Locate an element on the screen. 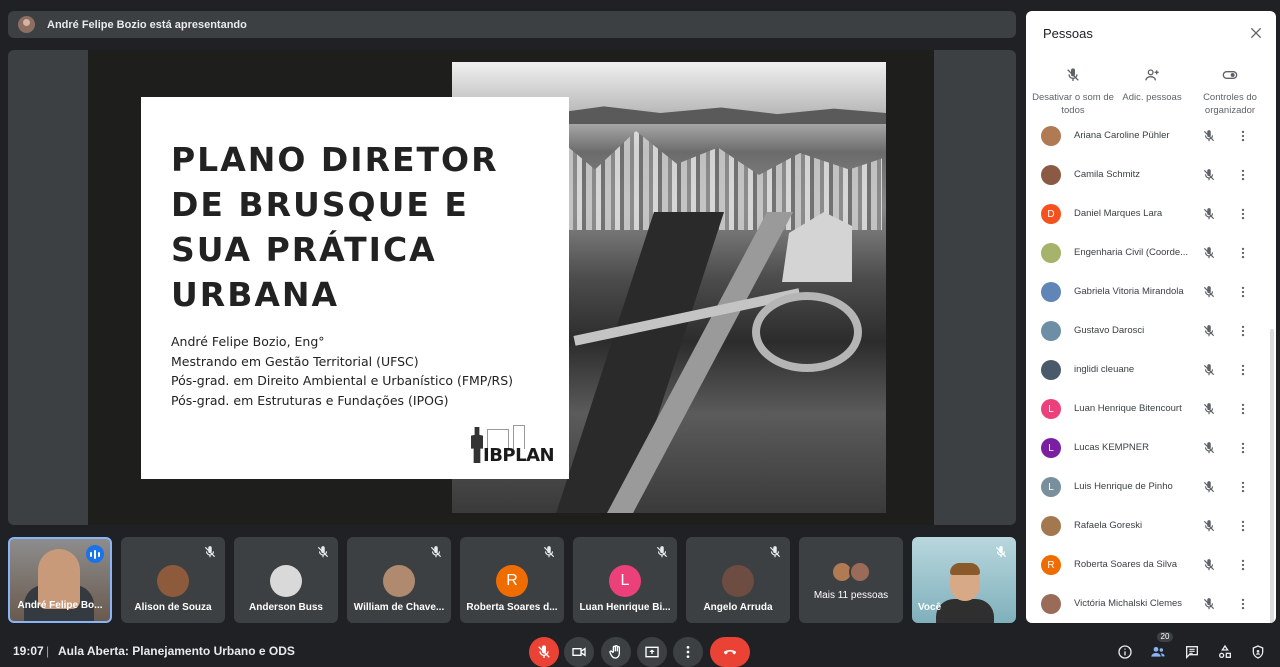  person-add-icon is located at coordinates (1152, 75).